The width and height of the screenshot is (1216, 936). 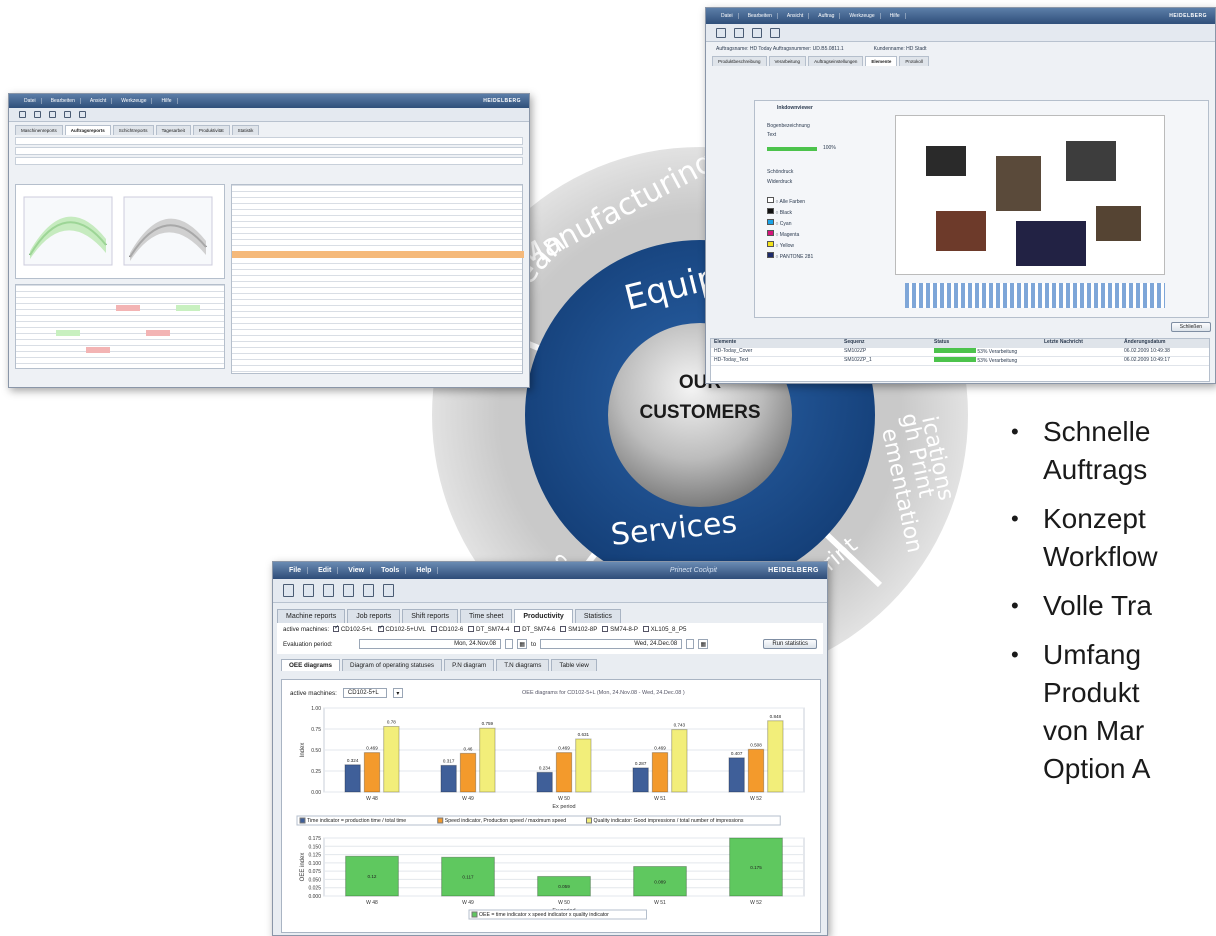 What do you see at coordinates (522, 644) in the screenshot?
I see `calendar-from-icon: ▦` at bounding box center [522, 644].